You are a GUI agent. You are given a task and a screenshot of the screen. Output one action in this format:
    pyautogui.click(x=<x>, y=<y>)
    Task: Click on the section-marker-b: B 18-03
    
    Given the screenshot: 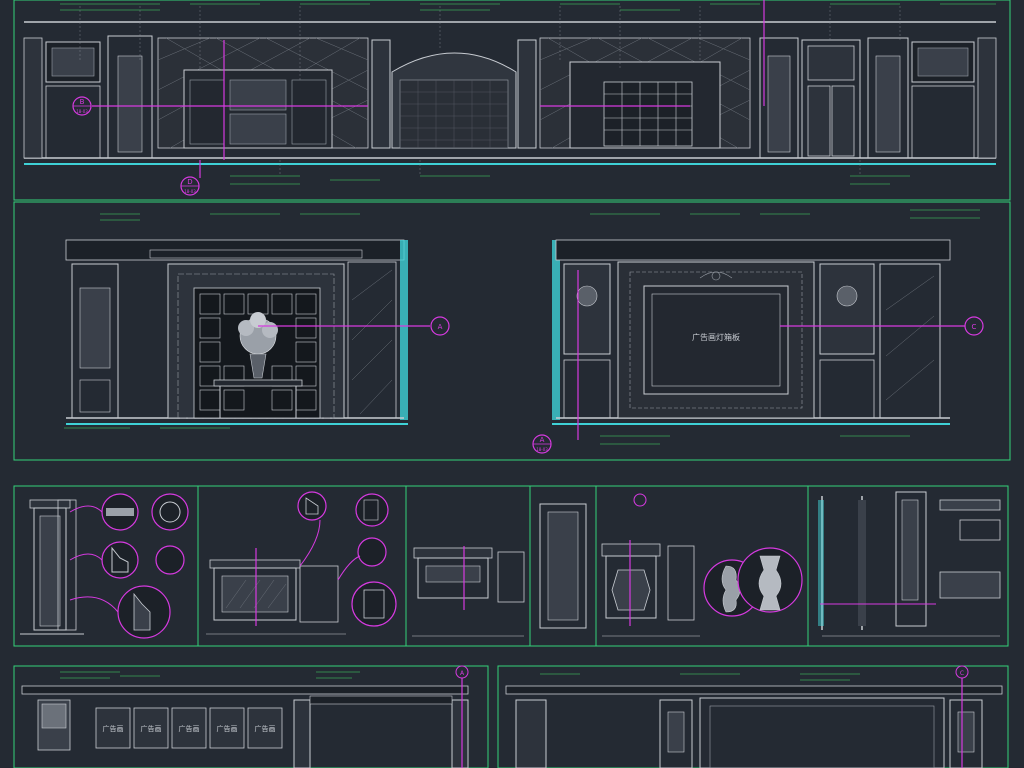 What is the action you would take?
    pyautogui.click(x=82, y=106)
    